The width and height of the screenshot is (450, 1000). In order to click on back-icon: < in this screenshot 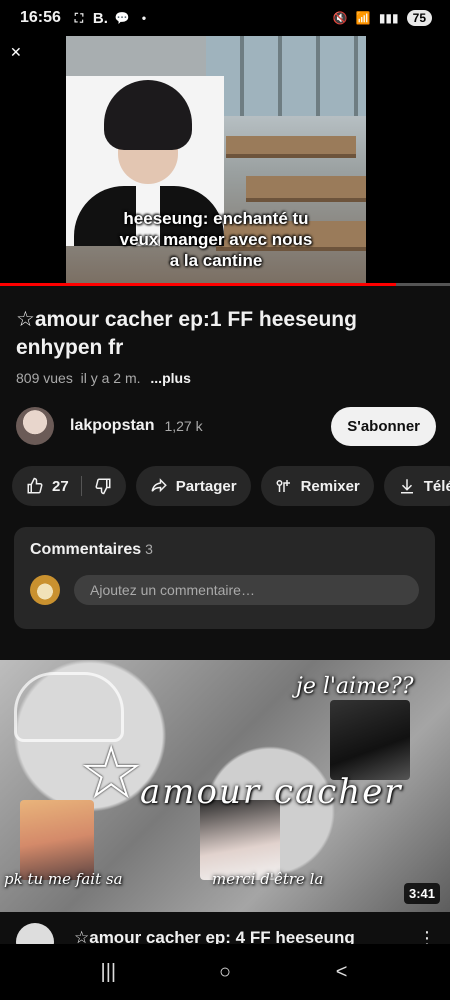, I will do `click(341, 971)`.